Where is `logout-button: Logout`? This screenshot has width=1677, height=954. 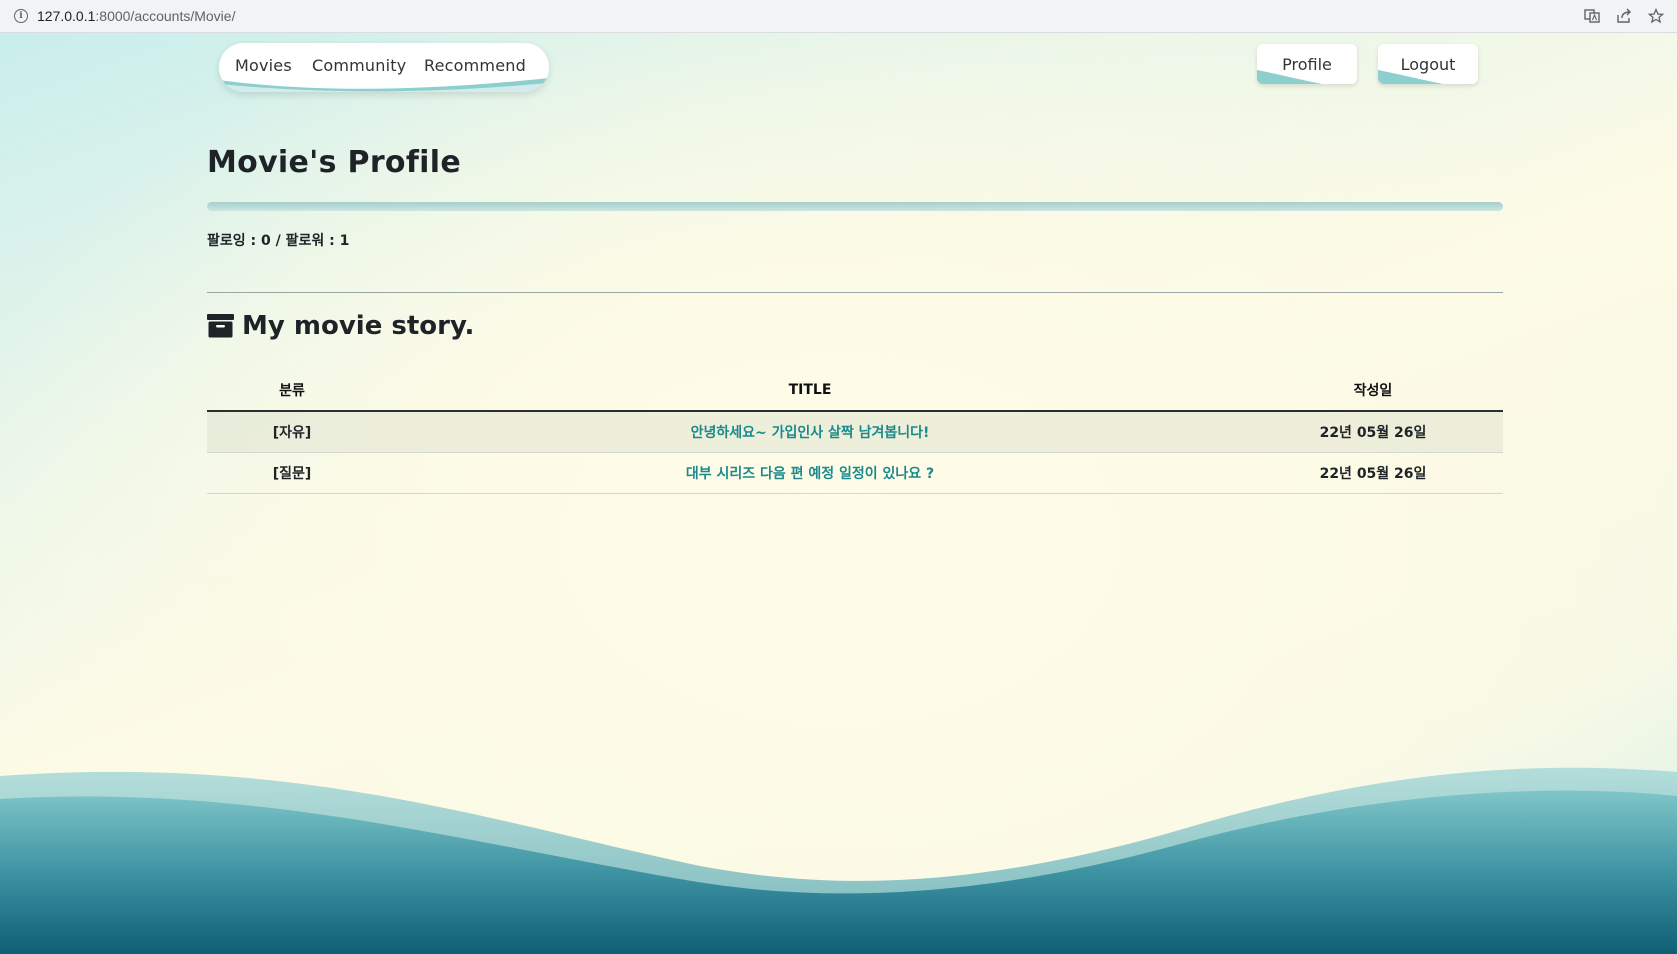
logout-button: Logout is located at coordinates (1428, 64).